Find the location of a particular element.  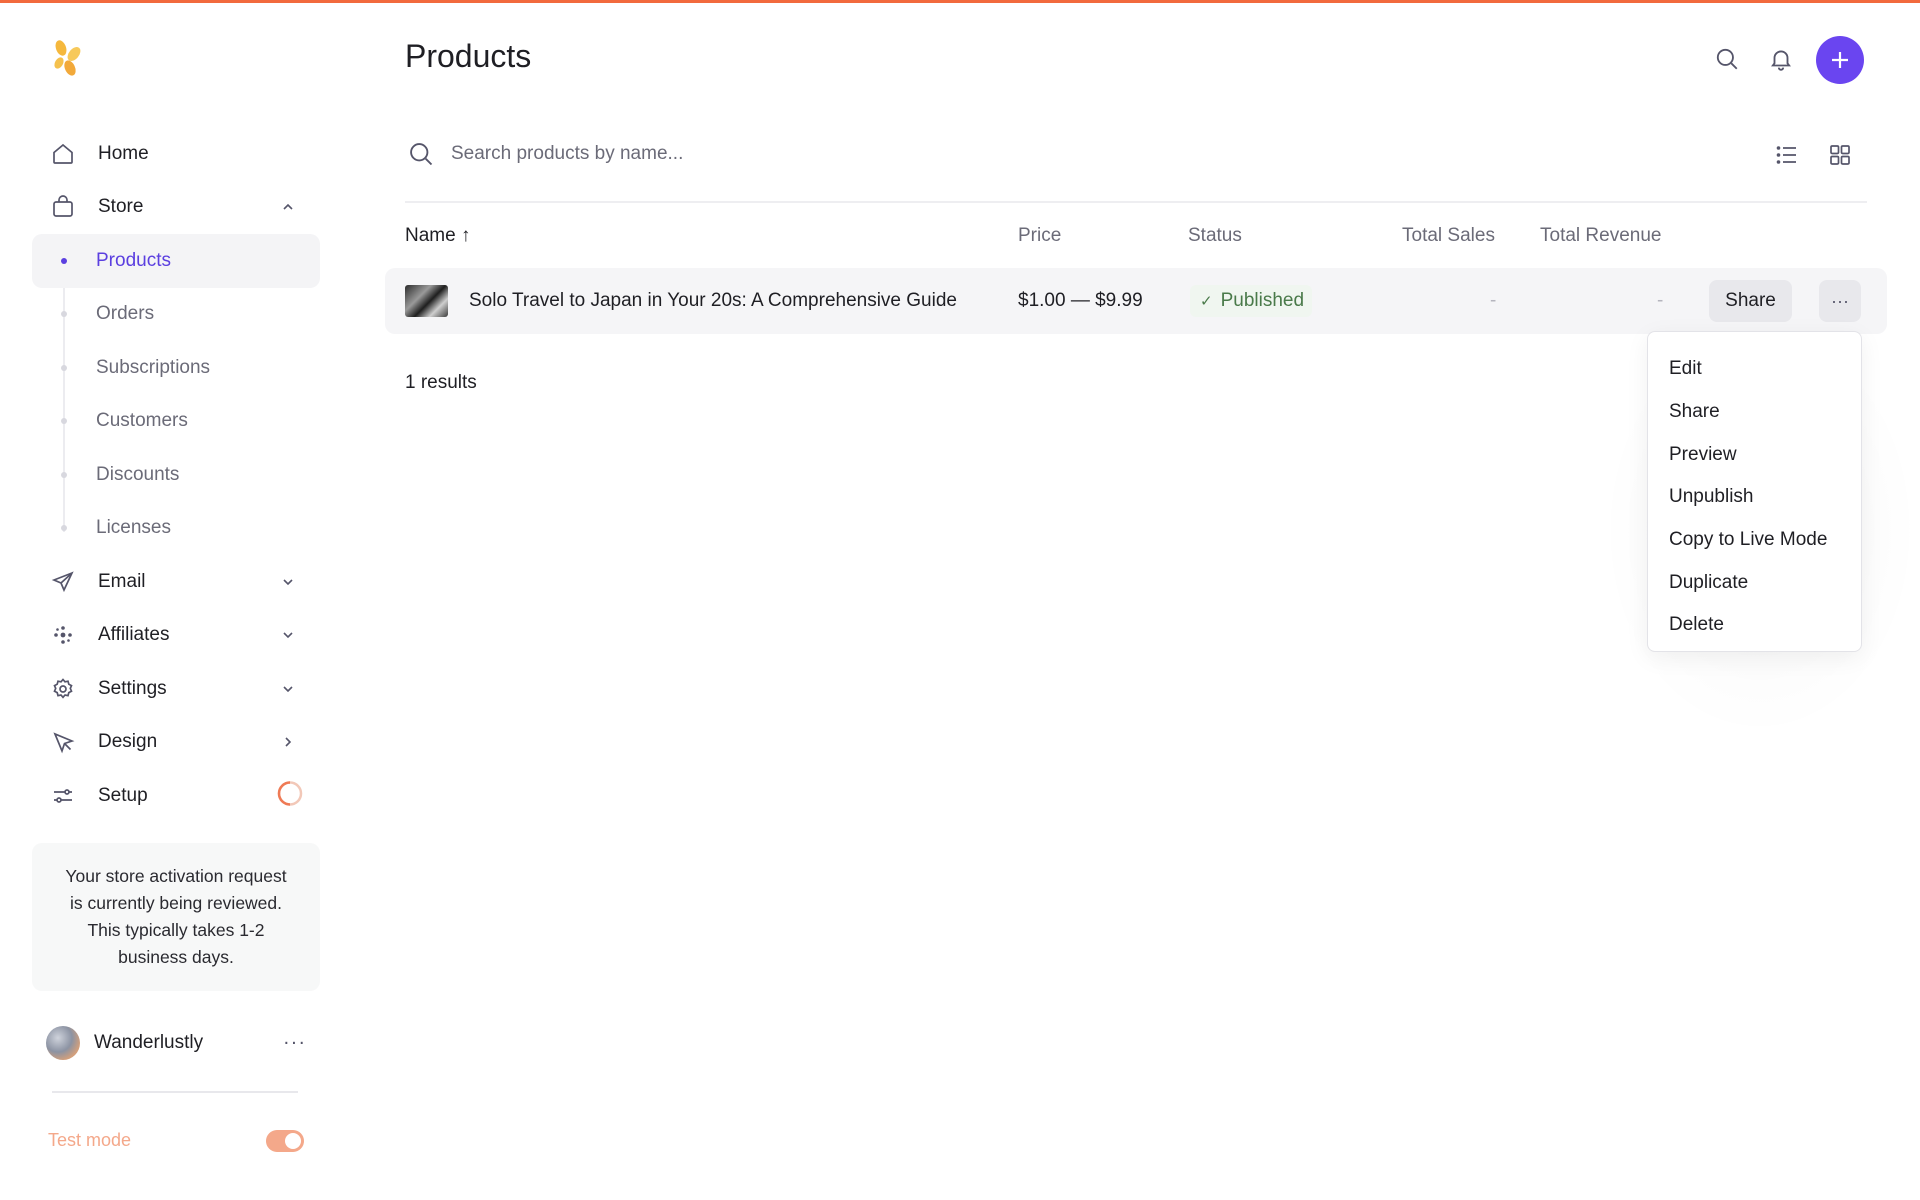

user-menu: Wanderlustly ··· is located at coordinates (176, 1043).